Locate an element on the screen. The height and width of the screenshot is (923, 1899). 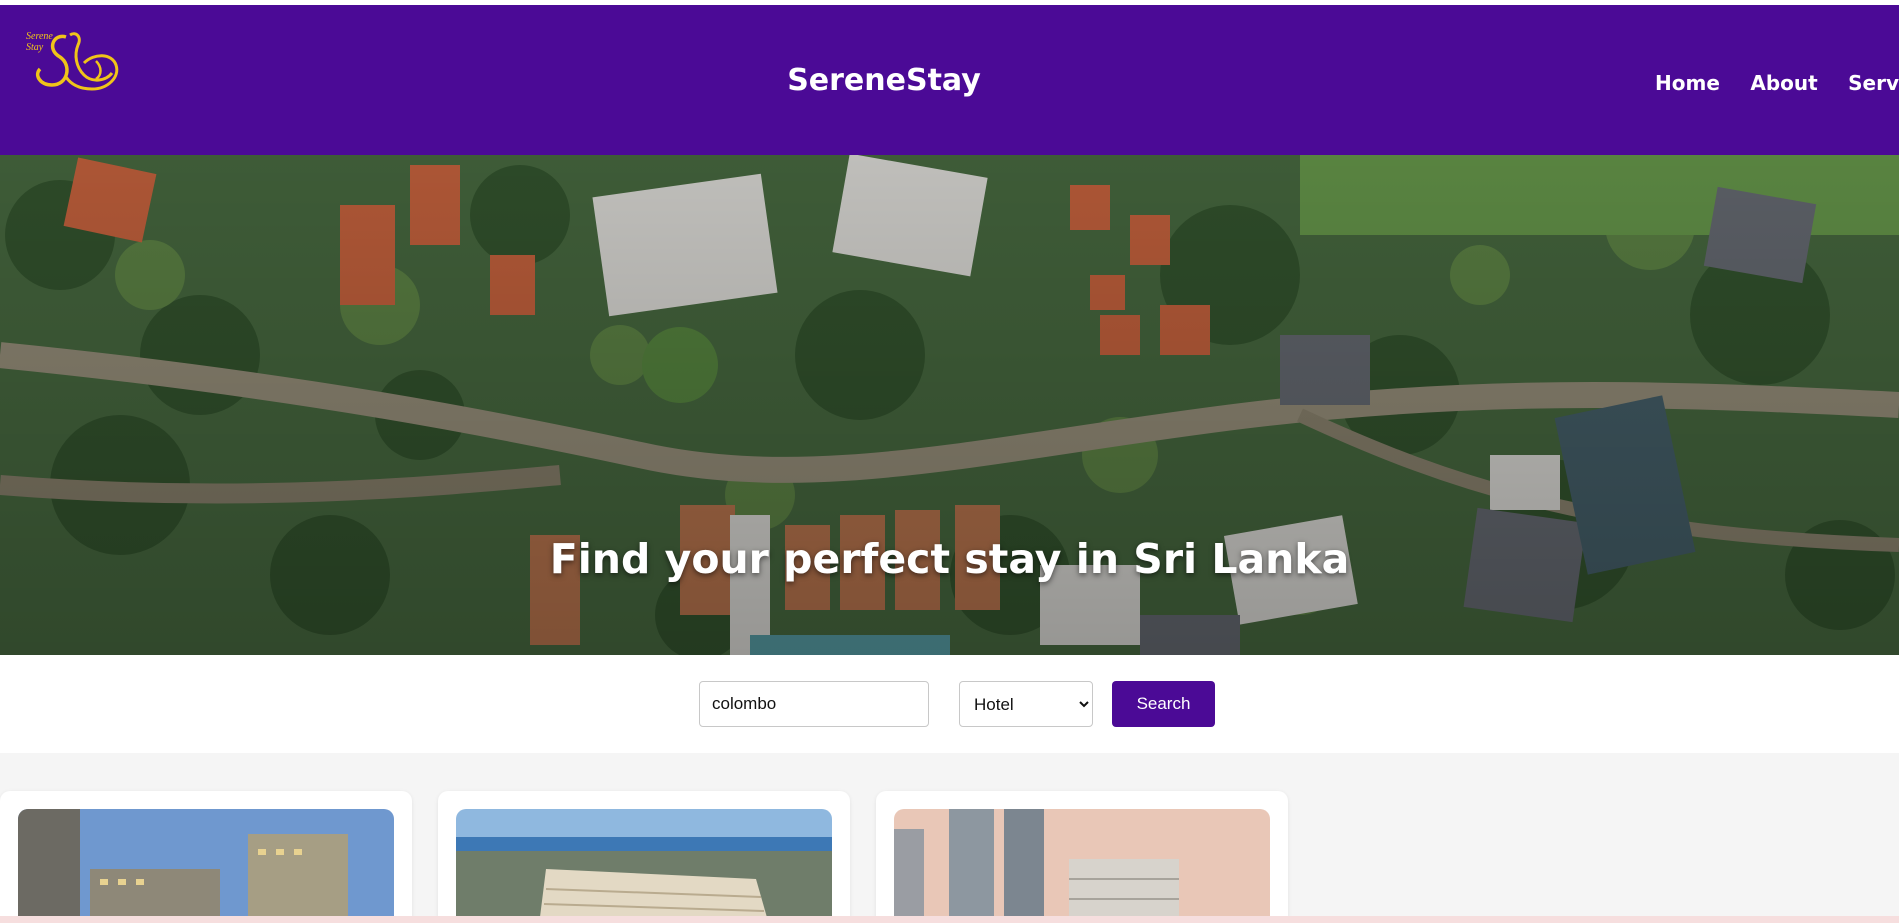
bottom-border is located at coordinates (949, 919).